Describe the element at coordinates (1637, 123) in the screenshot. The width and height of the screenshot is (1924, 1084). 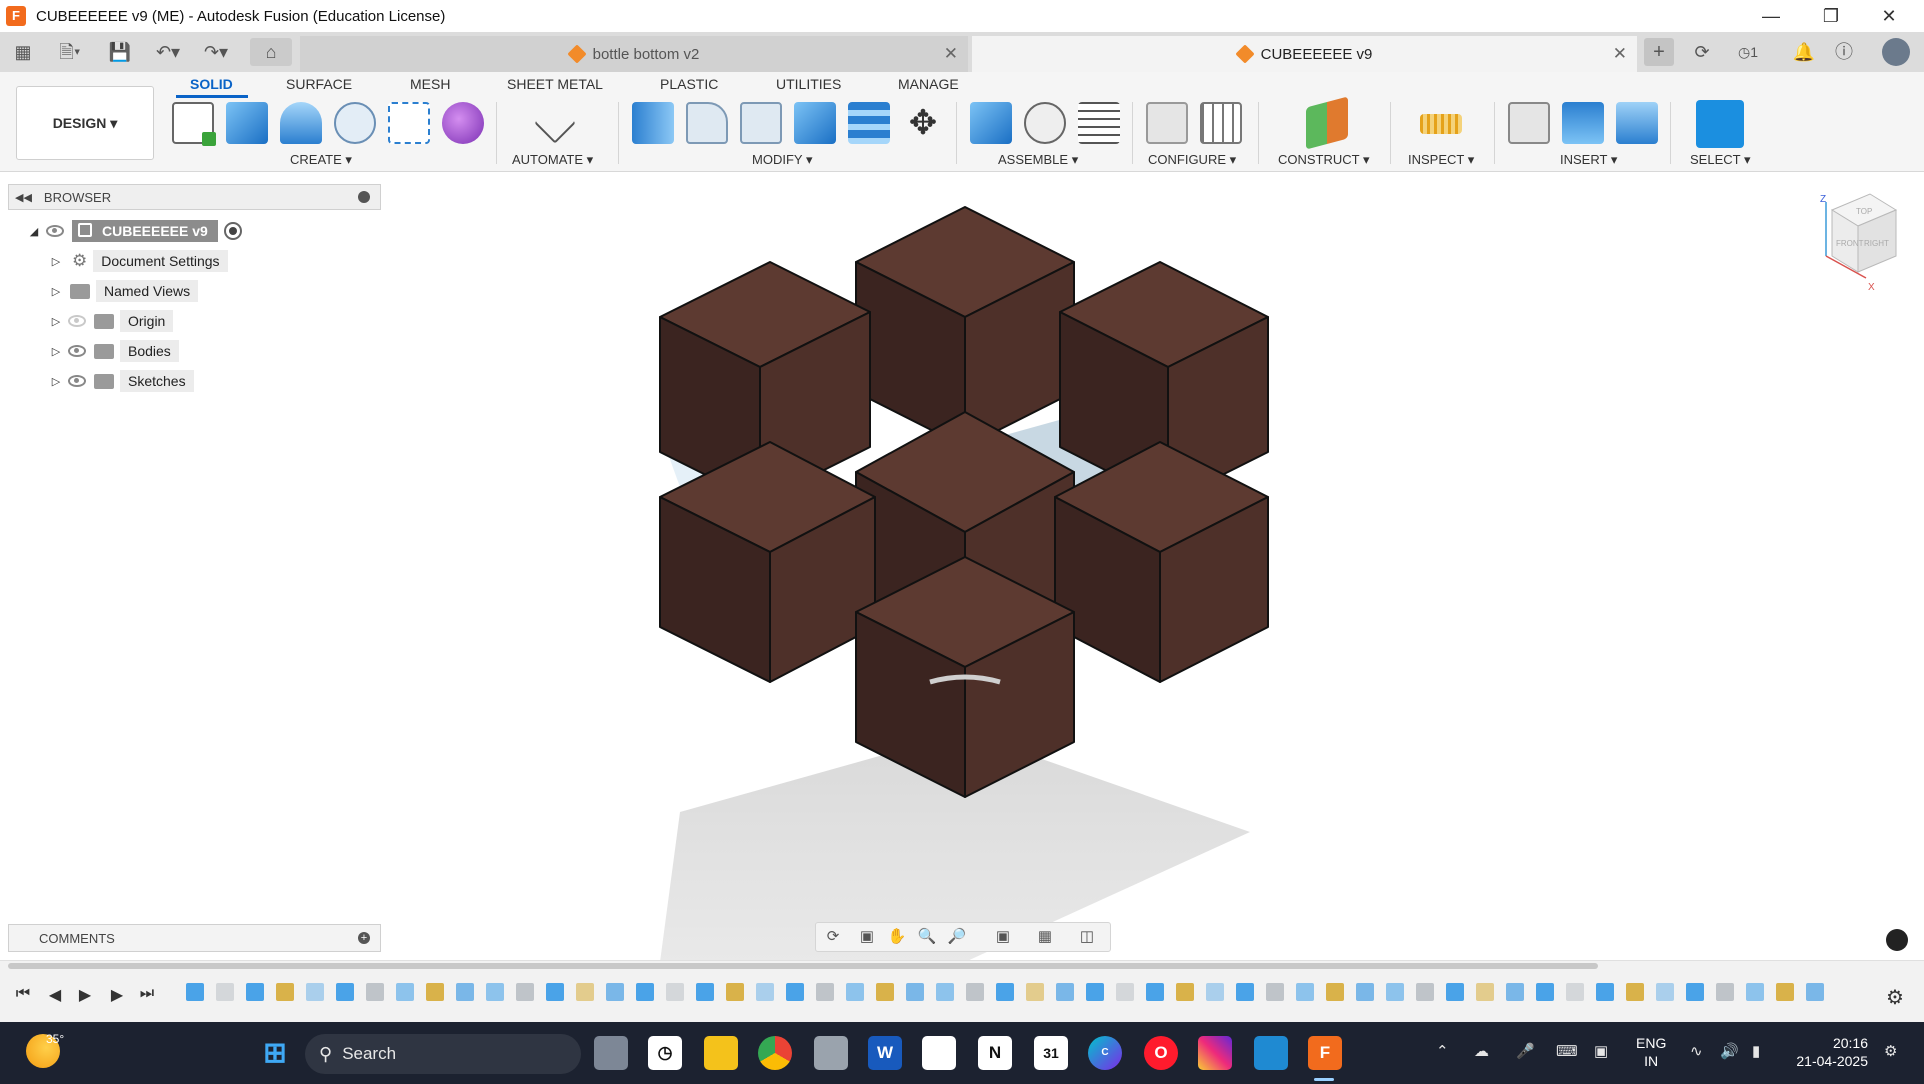
I see `insert-canvas-icon` at that location.